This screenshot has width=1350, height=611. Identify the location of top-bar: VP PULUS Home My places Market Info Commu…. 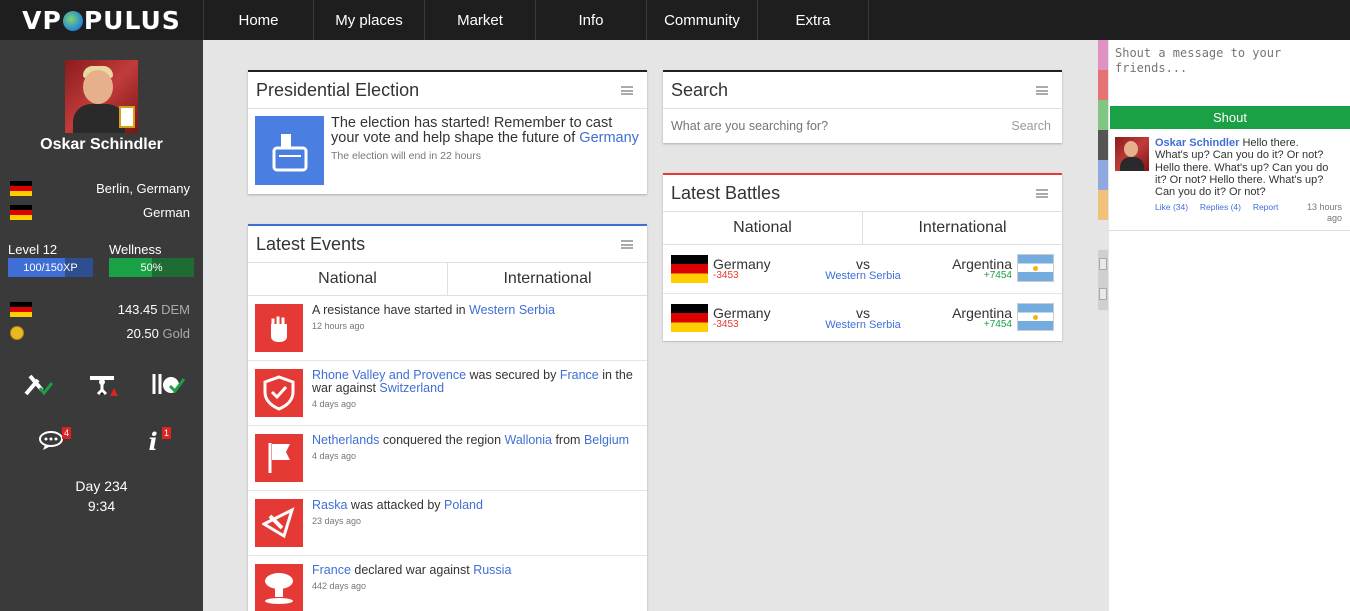
(675, 20).